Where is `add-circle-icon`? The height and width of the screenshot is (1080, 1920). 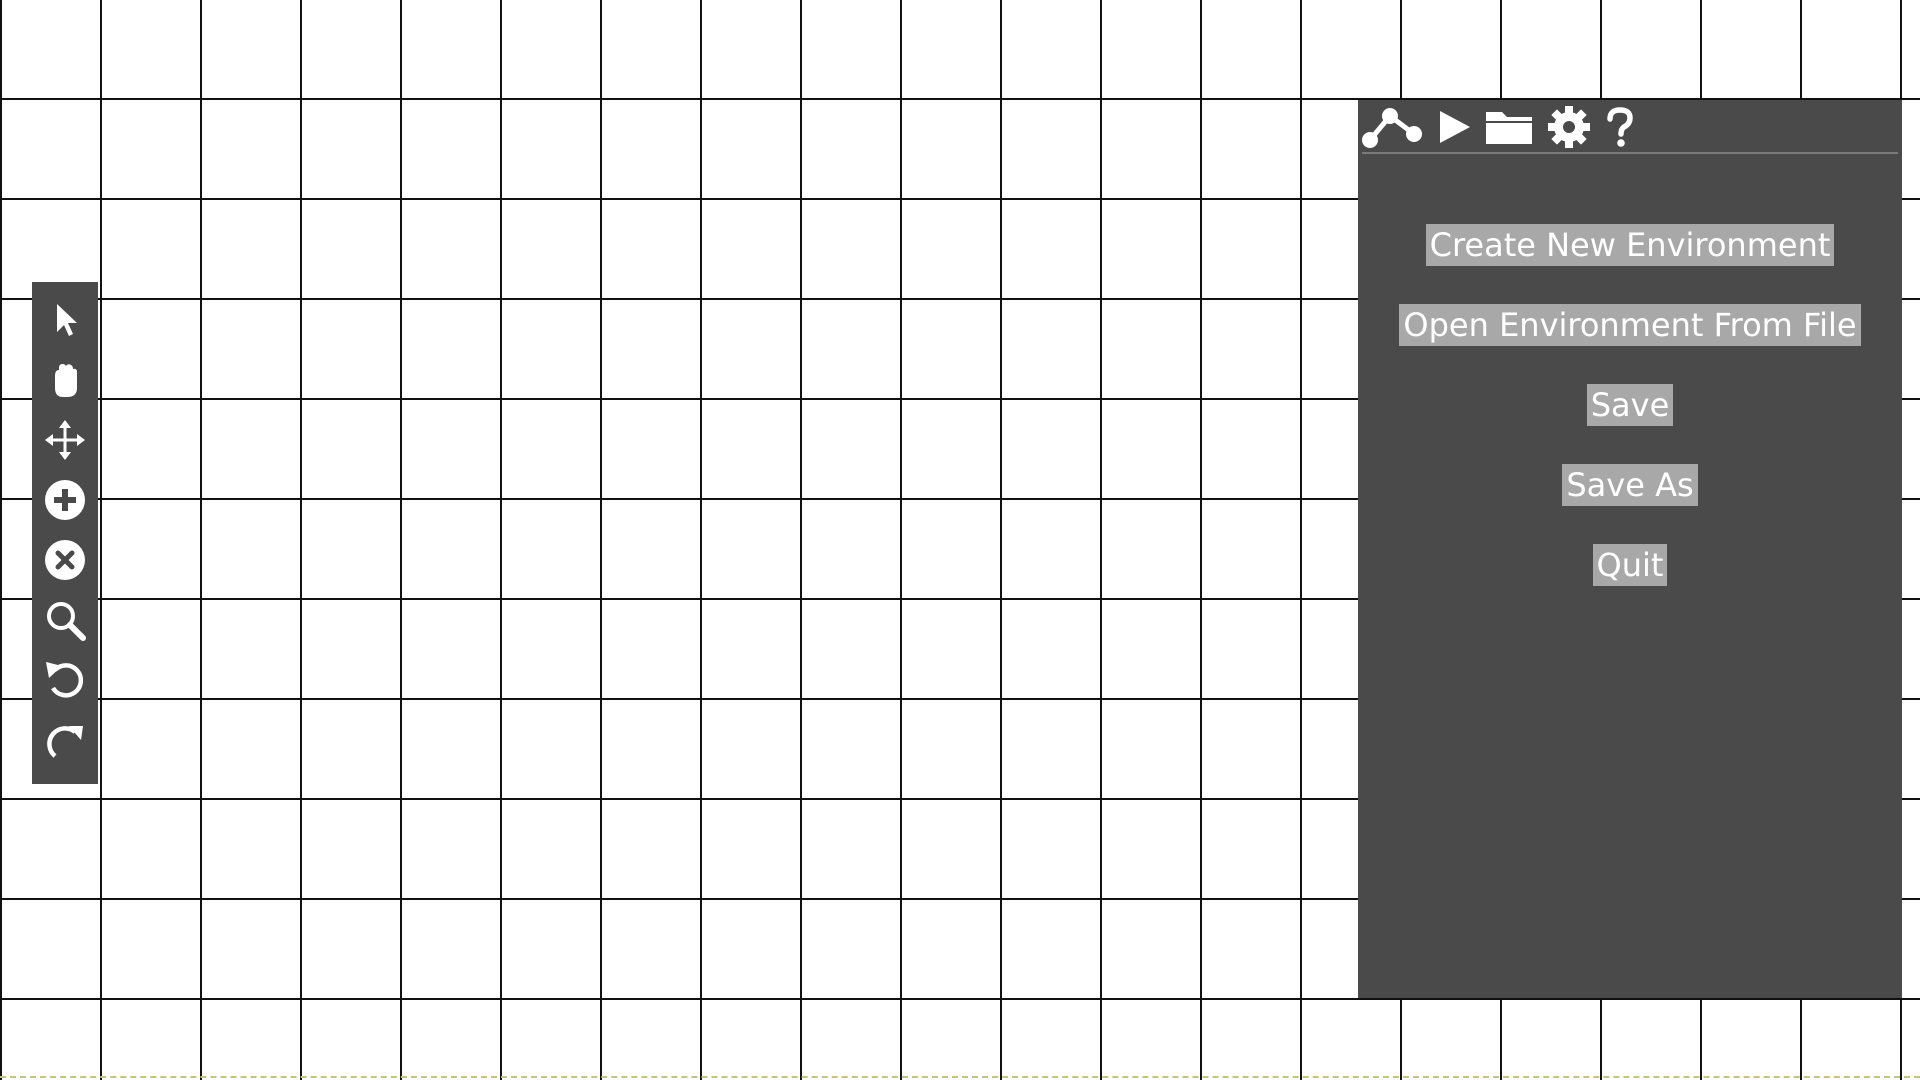
add-circle-icon is located at coordinates (65, 500).